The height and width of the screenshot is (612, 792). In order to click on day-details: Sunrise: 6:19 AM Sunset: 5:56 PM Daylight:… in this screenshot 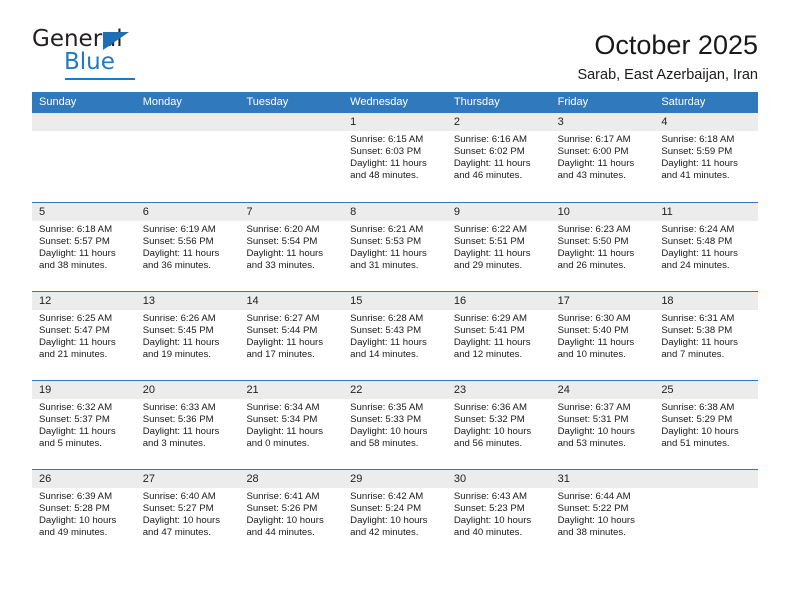, I will do `click(188, 246)`.